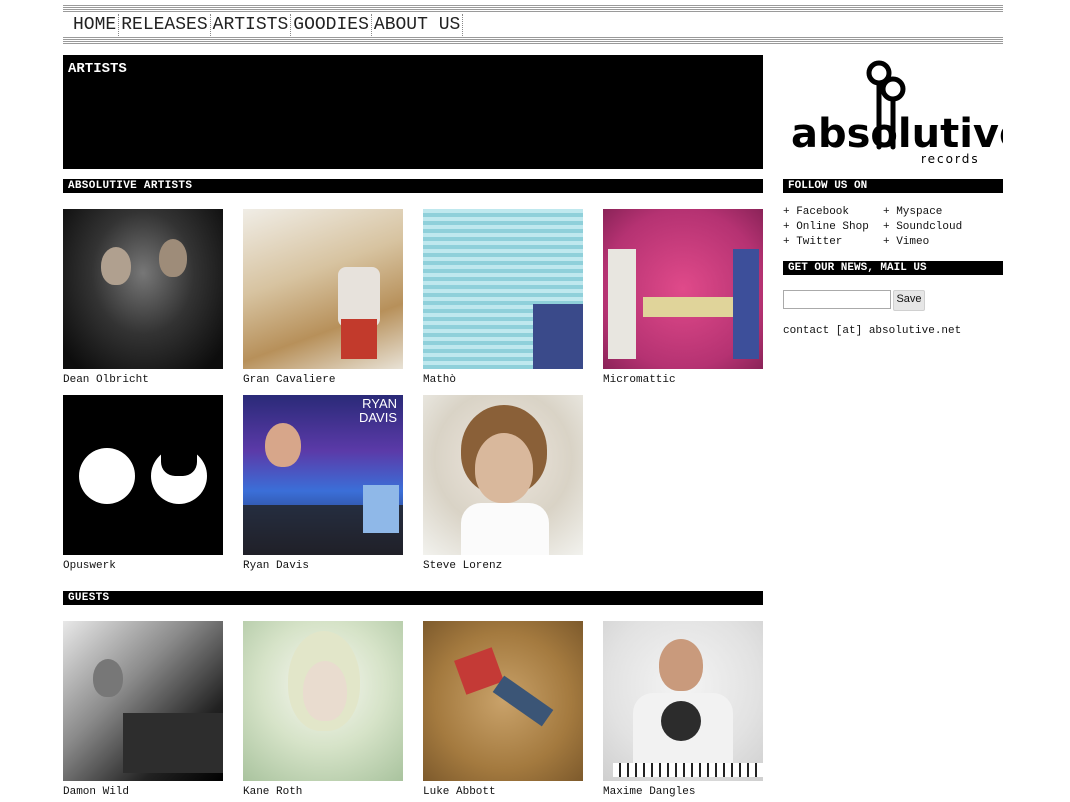 The image size is (1070, 802). I want to click on shirt-print, so click(681, 721).